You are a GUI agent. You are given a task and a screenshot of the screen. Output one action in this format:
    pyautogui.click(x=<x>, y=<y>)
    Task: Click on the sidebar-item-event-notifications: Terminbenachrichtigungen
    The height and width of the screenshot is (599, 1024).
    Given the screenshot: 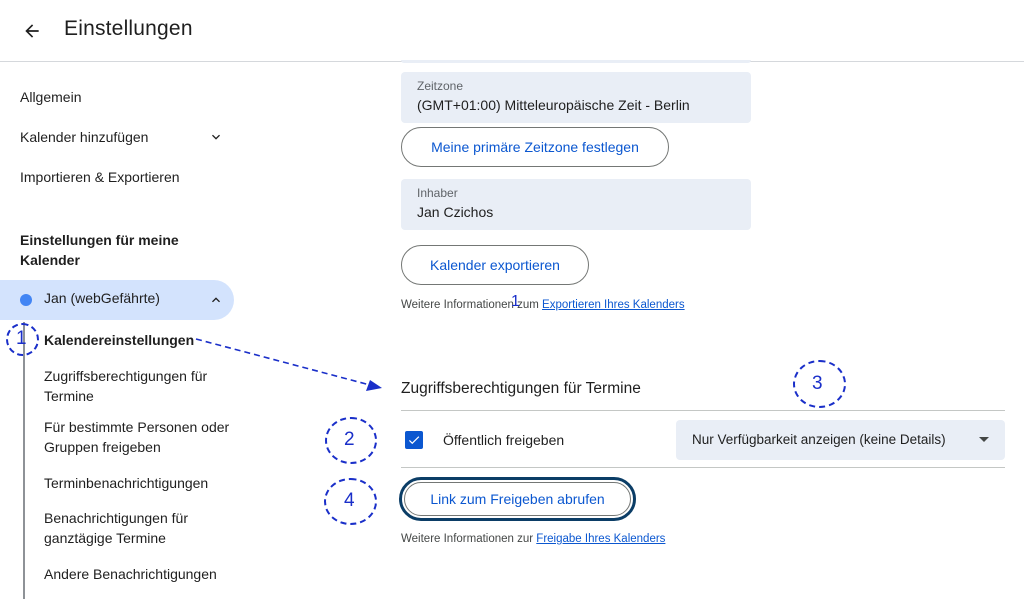 What is the action you would take?
    pyautogui.click(x=139, y=483)
    